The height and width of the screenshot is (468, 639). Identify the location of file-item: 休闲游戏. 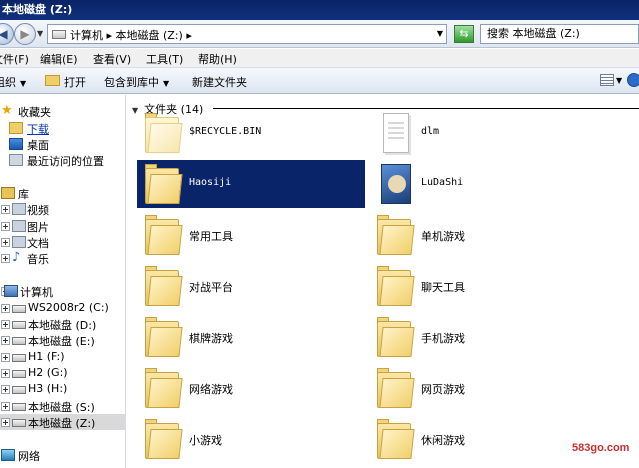
(483, 439).